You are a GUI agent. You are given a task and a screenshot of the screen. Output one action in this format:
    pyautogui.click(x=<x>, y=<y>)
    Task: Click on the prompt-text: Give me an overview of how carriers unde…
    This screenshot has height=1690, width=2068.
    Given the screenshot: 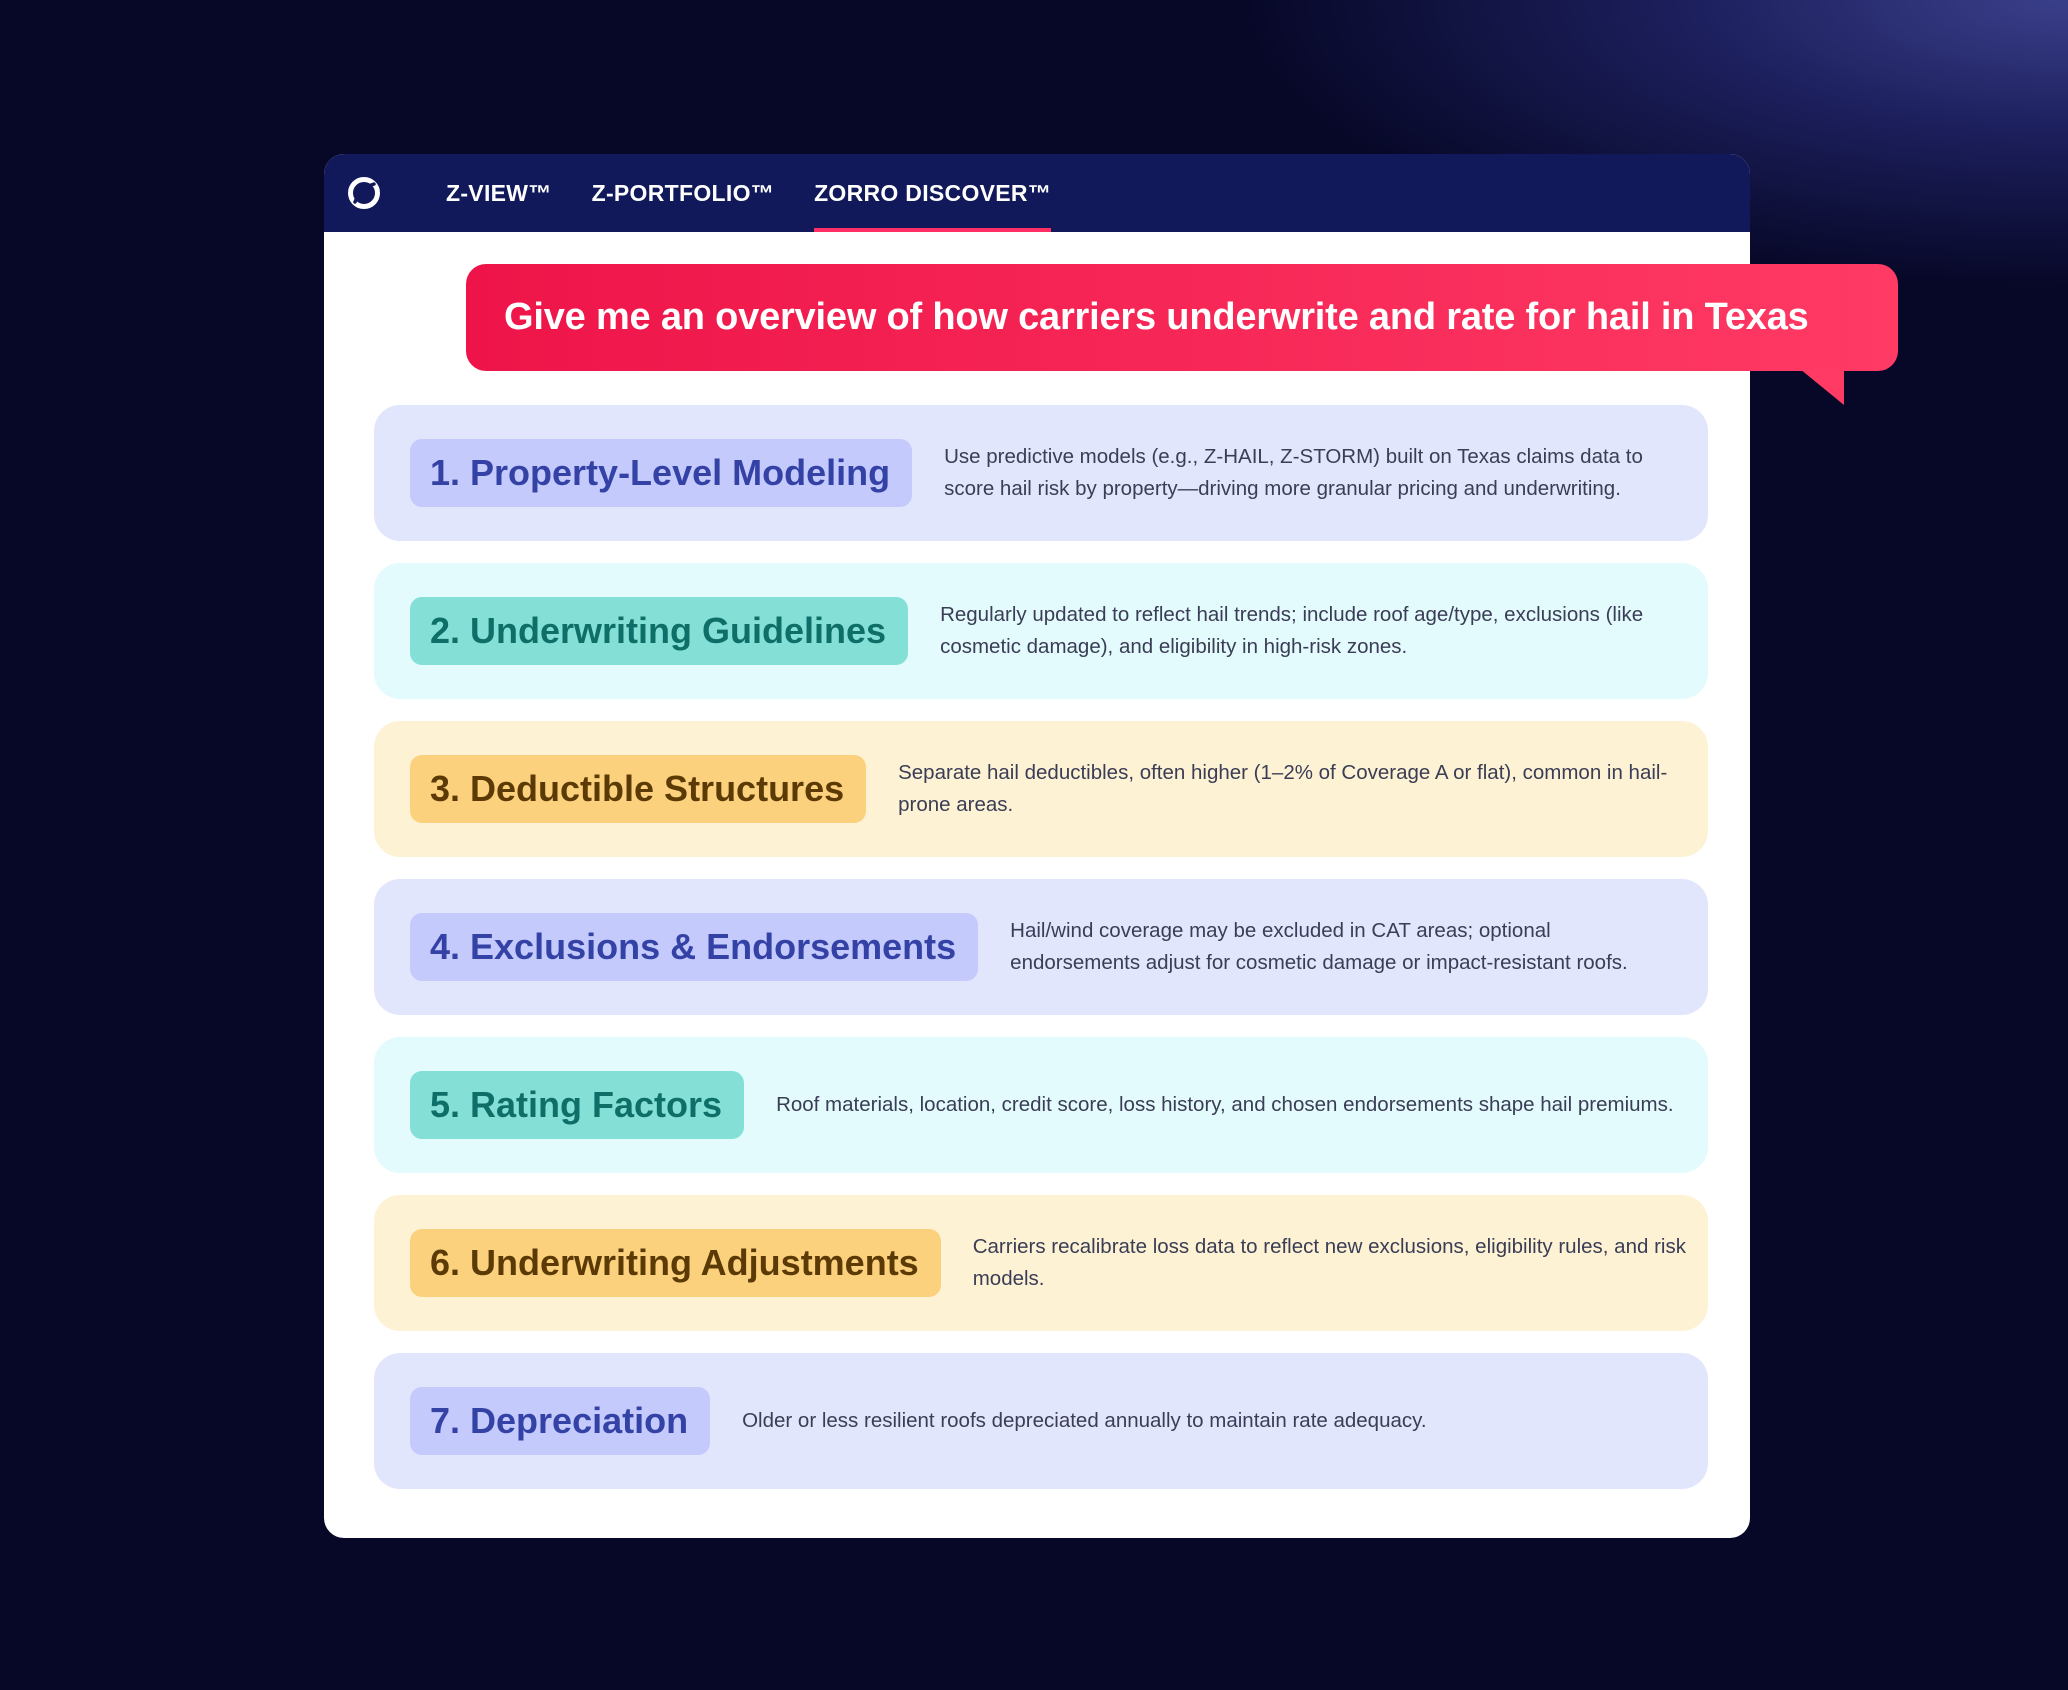 What is the action you would take?
    pyautogui.click(x=1156, y=317)
    